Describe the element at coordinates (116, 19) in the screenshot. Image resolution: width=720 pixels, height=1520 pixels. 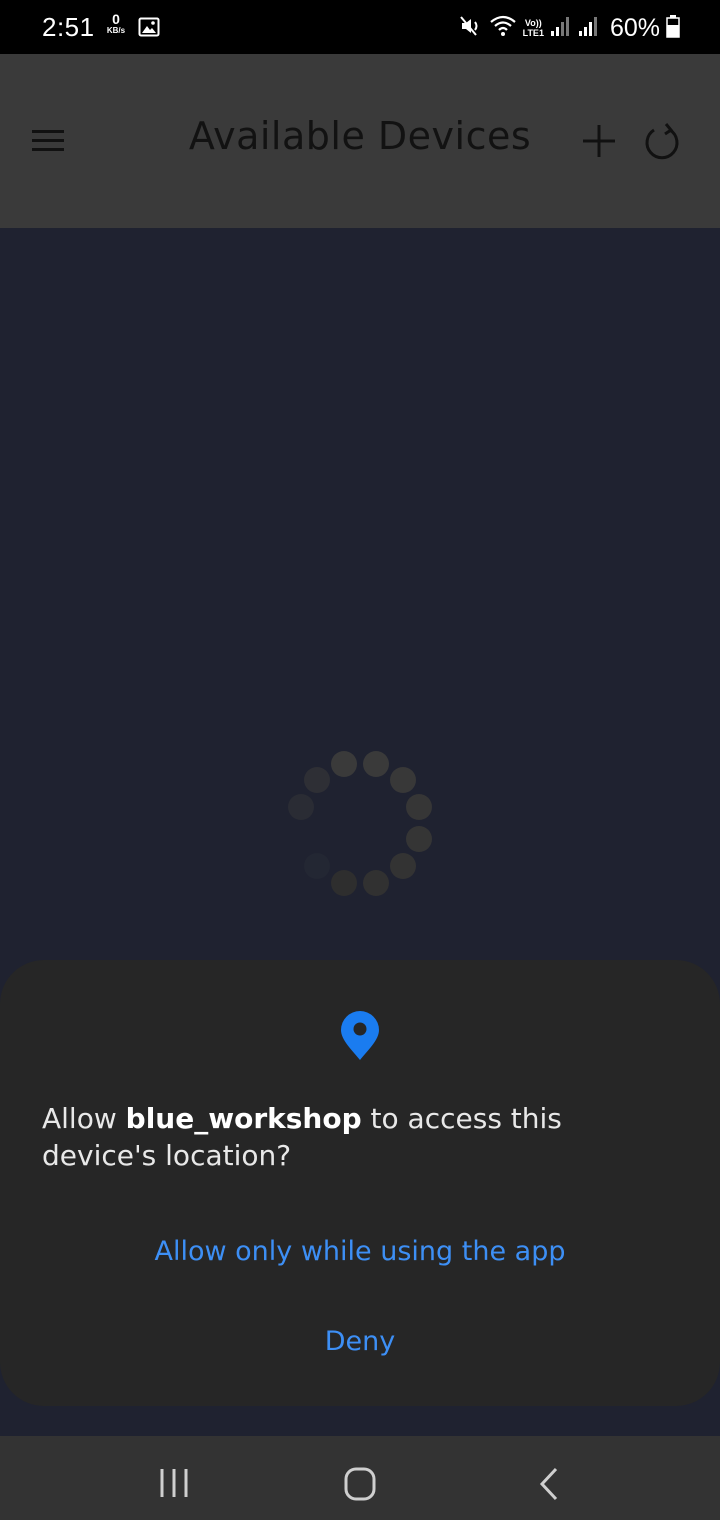
I see `network-speed-value: 0` at that location.